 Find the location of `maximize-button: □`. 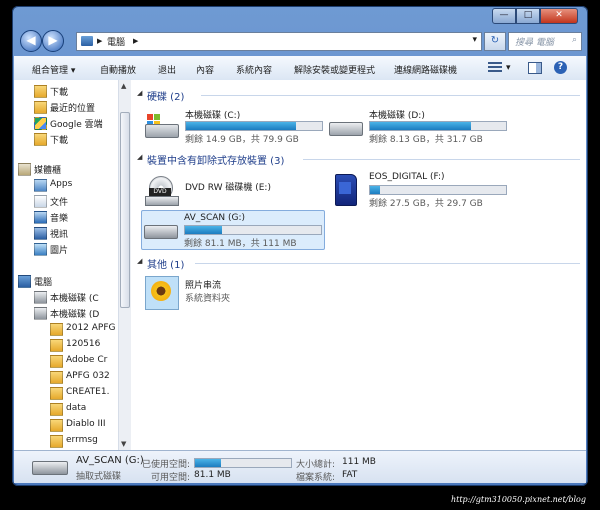

maximize-button: □ is located at coordinates (528, 16).